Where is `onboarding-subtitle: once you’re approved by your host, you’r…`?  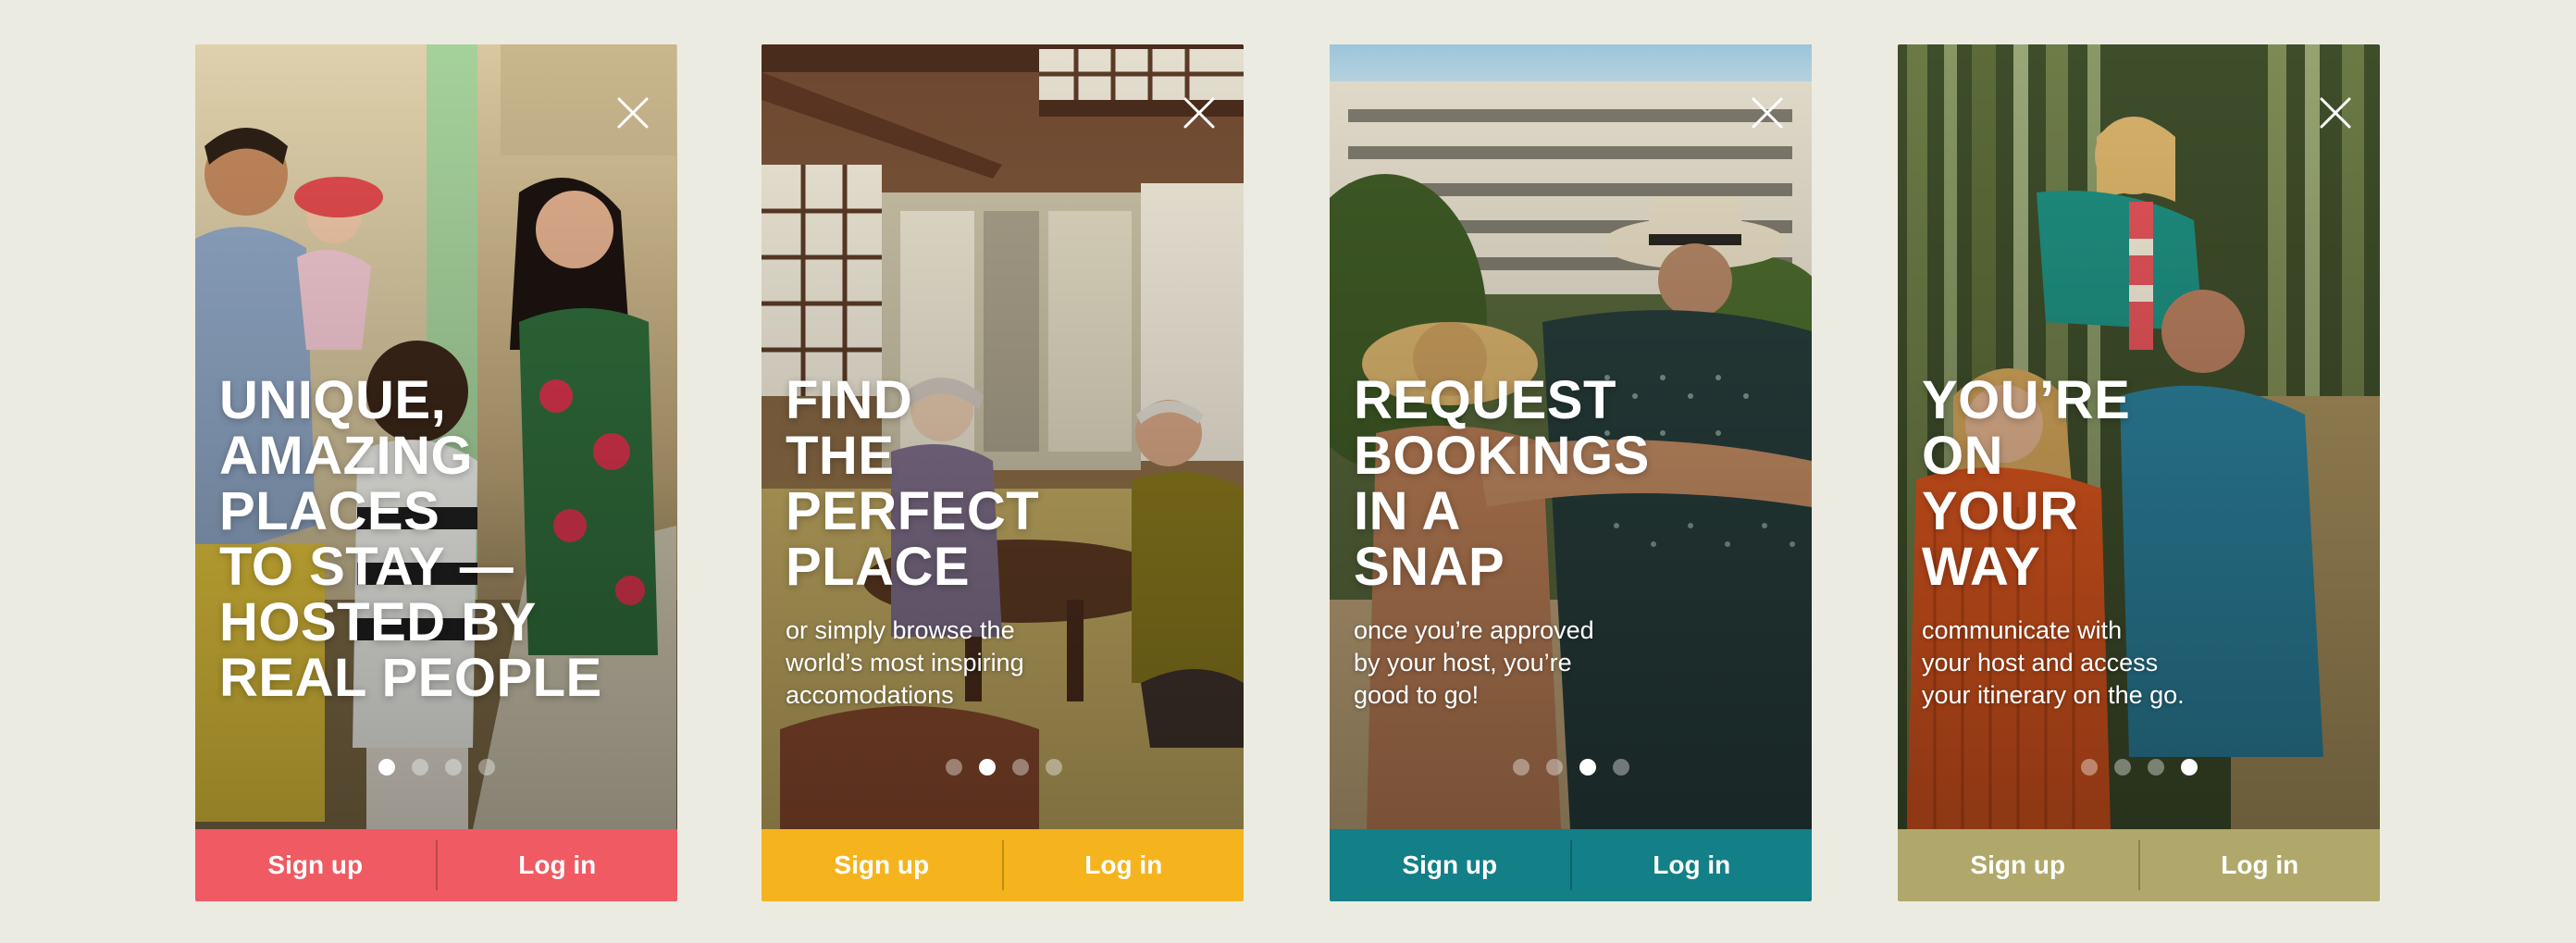
onboarding-subtitle: once you’re approved by your host, you’r… is located at coordinates (1474, 662).